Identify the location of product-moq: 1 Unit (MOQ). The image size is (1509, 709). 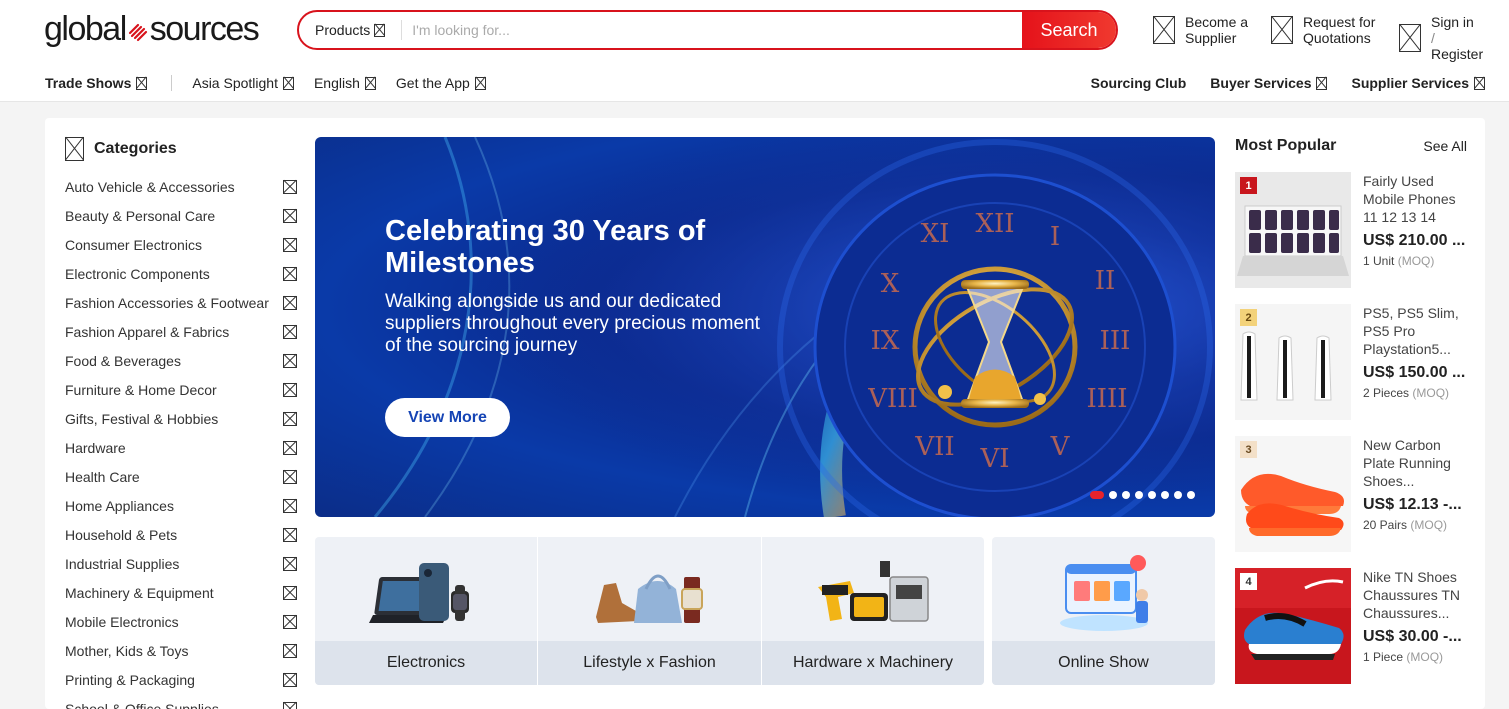
(1415, 261).